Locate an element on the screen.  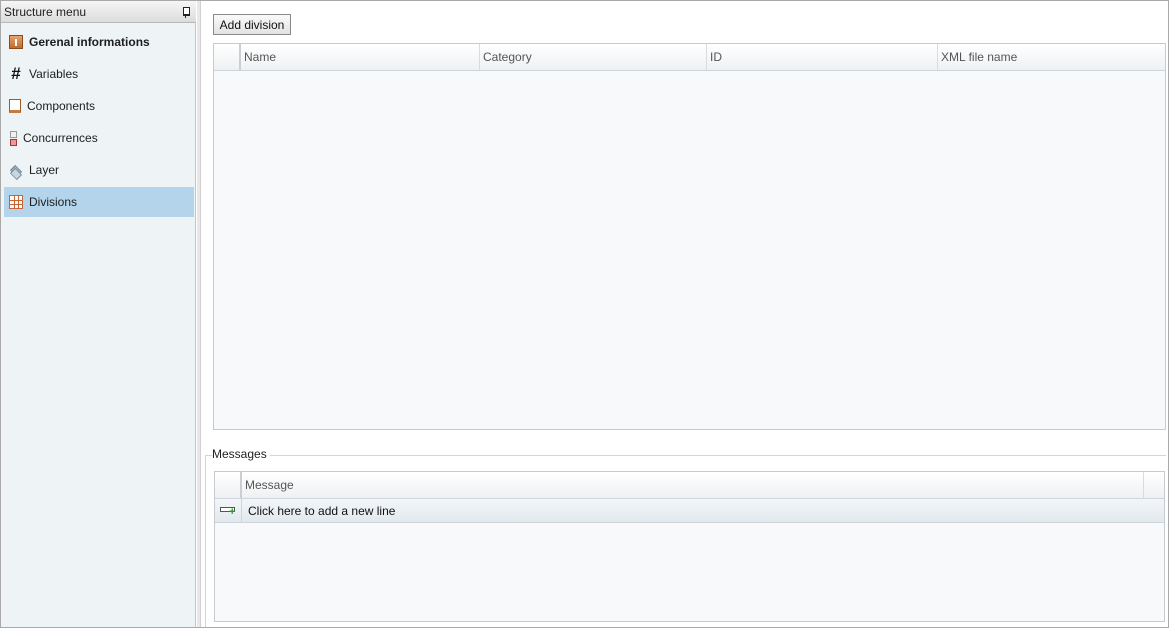
column-header-category: Category is located at coordinates (593, 57).